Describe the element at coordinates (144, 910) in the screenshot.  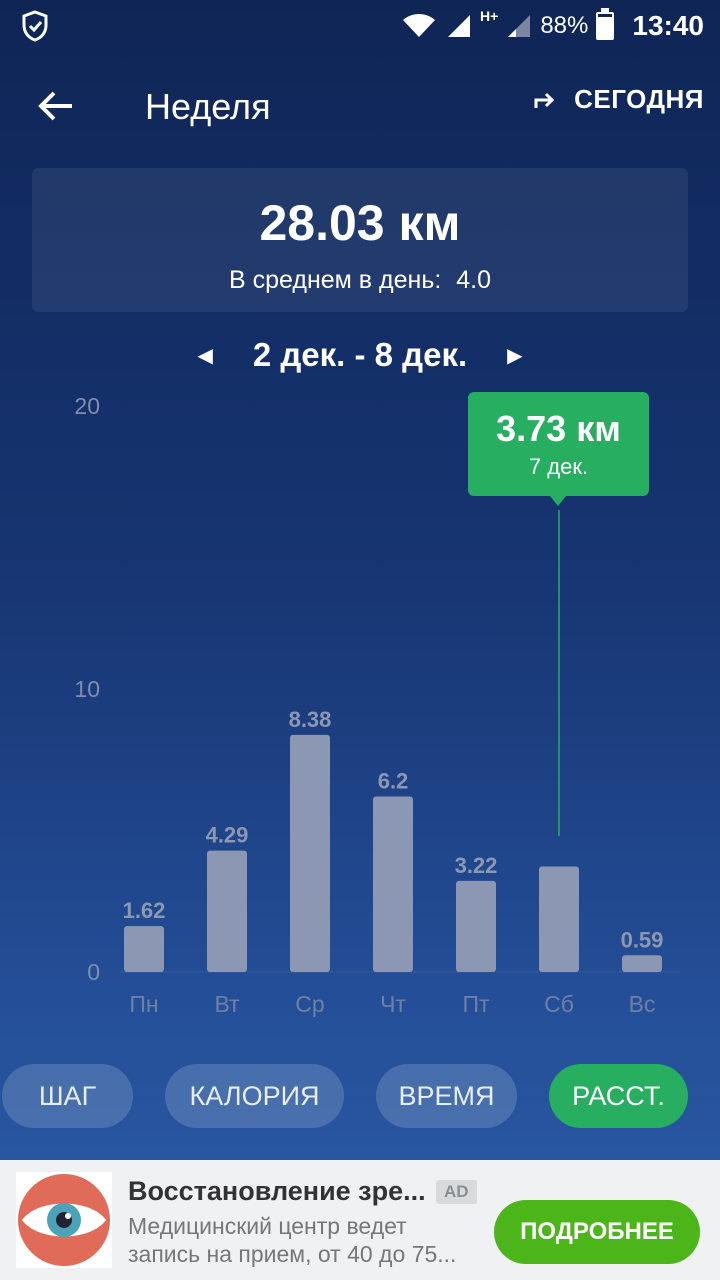
I see `bar-value-label: 1.62` at that location.